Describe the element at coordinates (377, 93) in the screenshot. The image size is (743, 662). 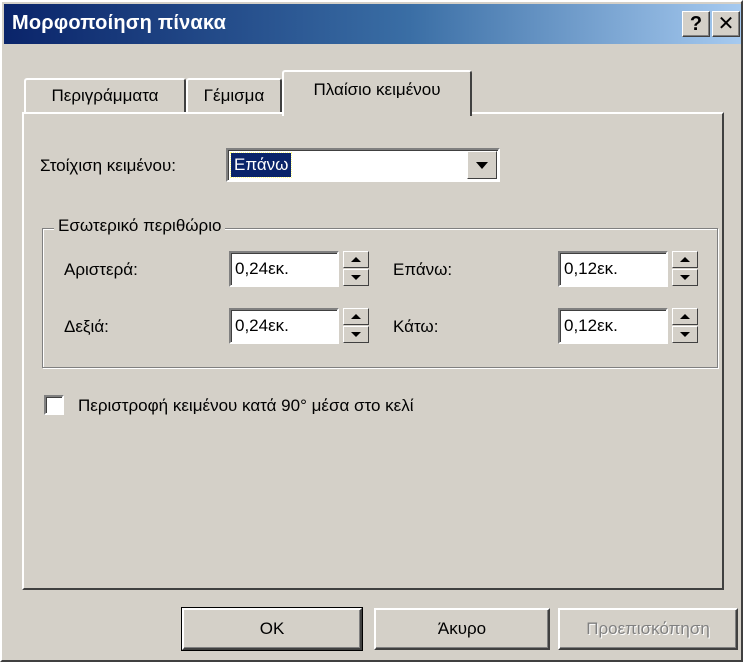
I see `tab-text-box: Πλαίσιο κειμένου` at that location.